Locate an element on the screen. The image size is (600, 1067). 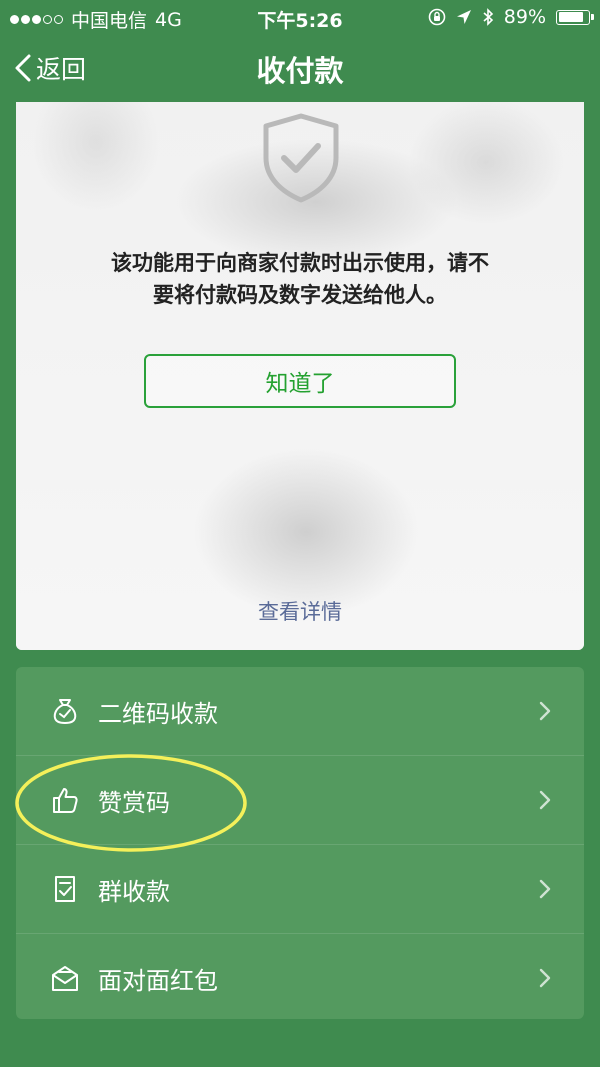
menu-item-group-payment: 群收款 is located at coordinates (300, 889).